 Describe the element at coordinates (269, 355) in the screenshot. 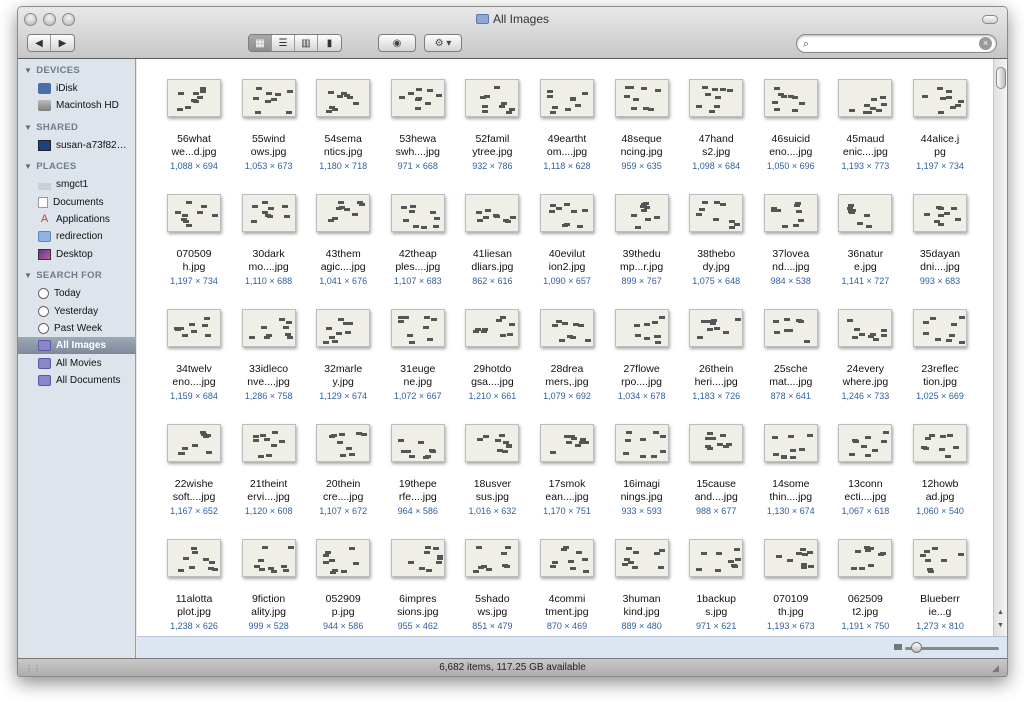

I see `file-item: 33idleco nve....jpg 1,286 × 758` at that location.